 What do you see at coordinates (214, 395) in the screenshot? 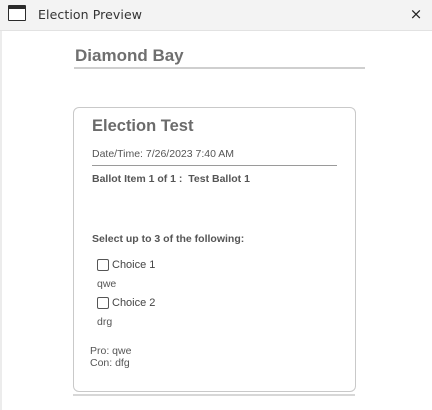
I see `card-bottom-shadow` at bounding box center [214, 395].